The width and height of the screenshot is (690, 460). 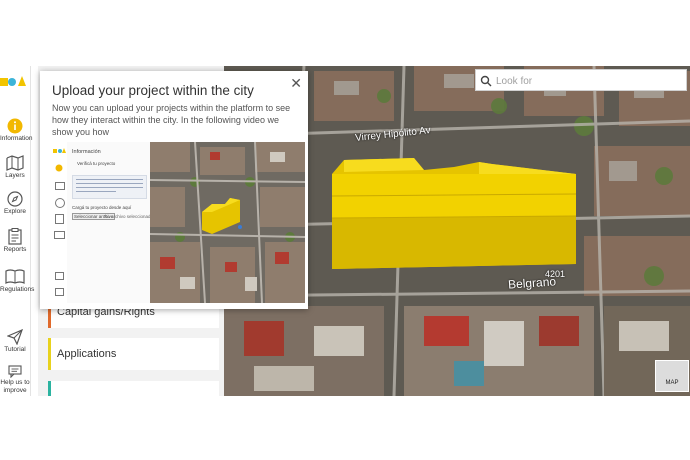 I want to click on search-box, so click(x=581, y=80).